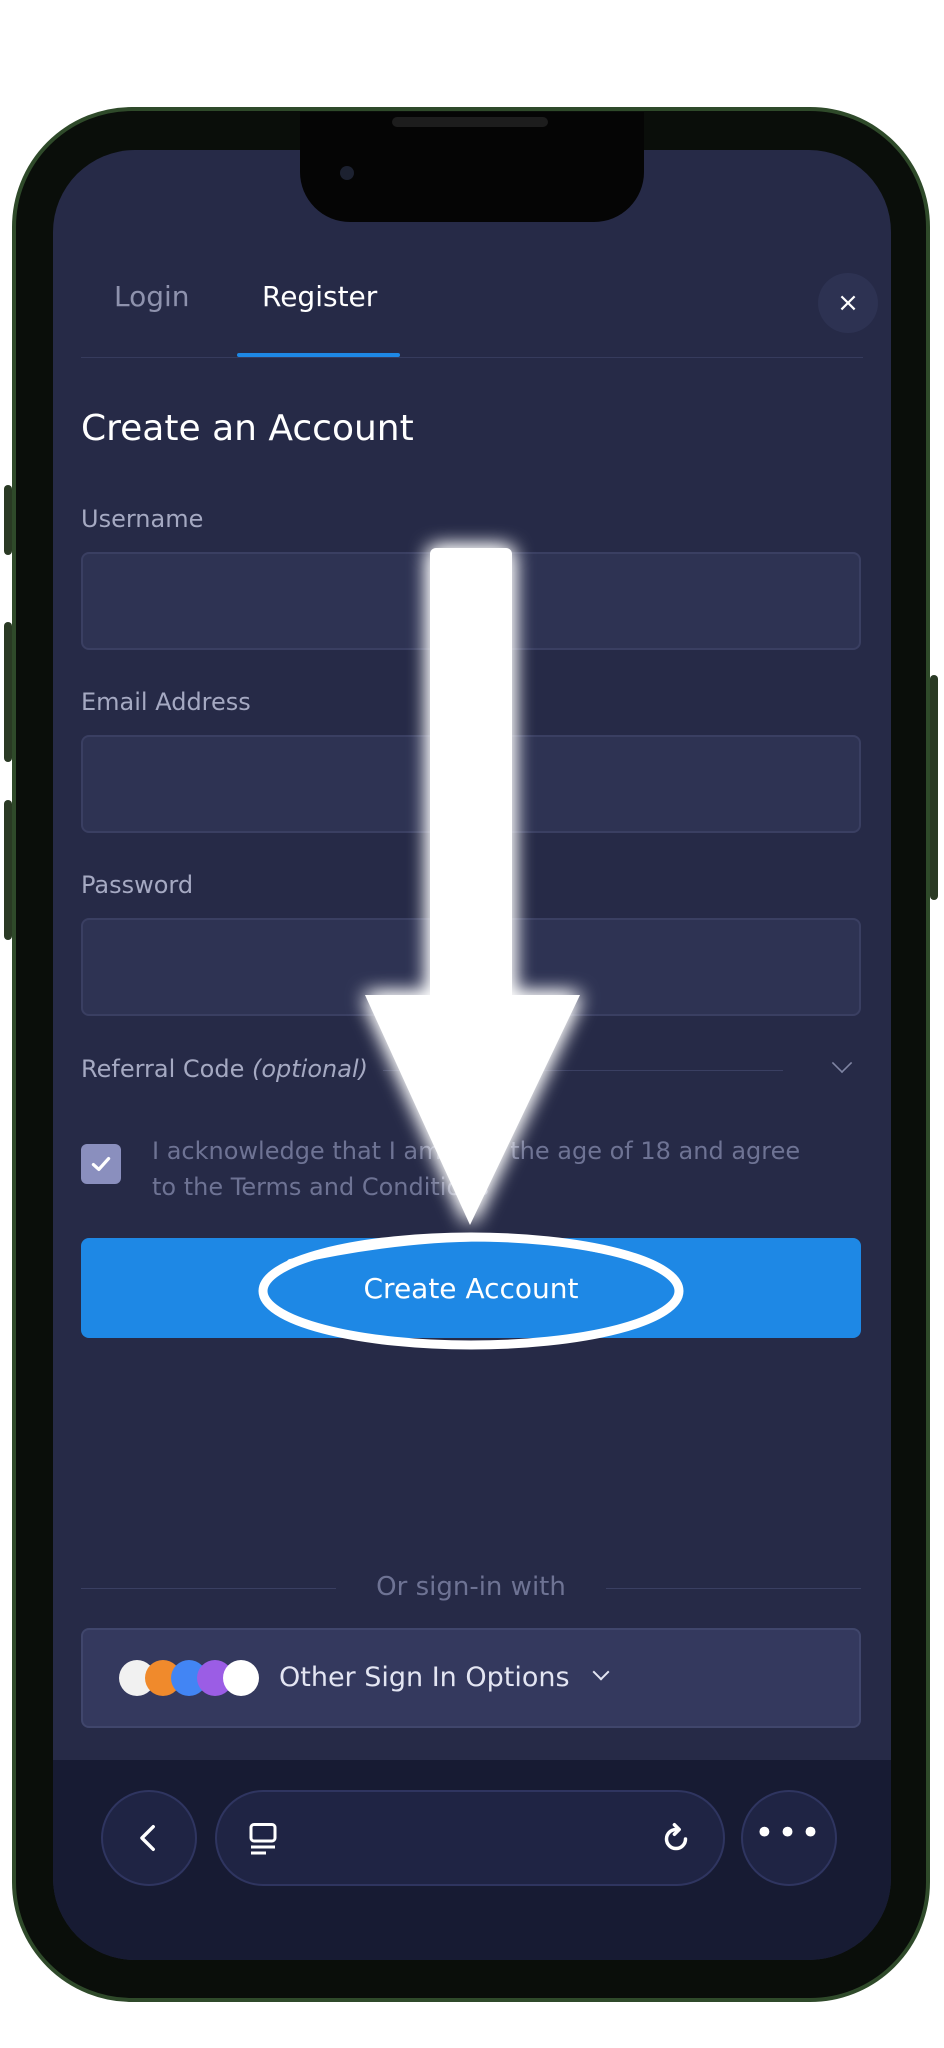 Image resolution: width=944 pixels, height=2048 pixels. Describe the element at coordinates (347, 173) in the screenshot. I see `front-camera` at that location.